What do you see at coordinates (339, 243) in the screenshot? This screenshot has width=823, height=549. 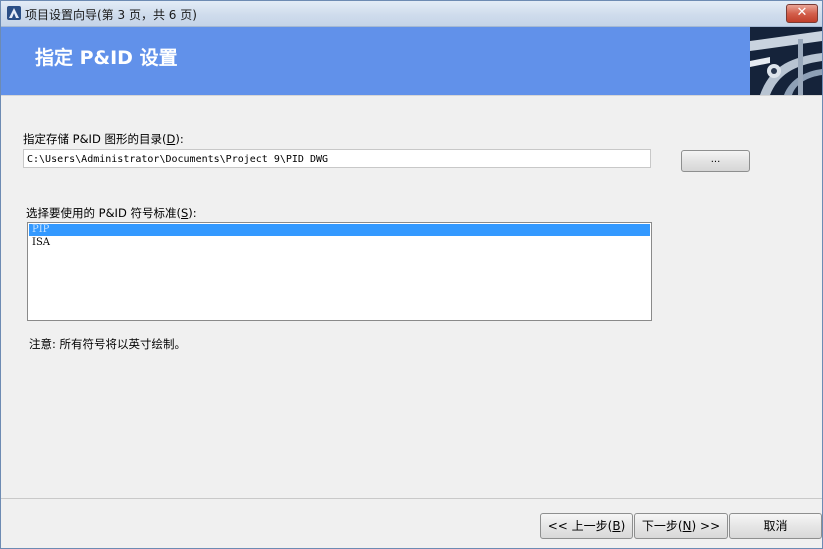 I see `list-item-isa: ISA` at bounding box center [339, 243].